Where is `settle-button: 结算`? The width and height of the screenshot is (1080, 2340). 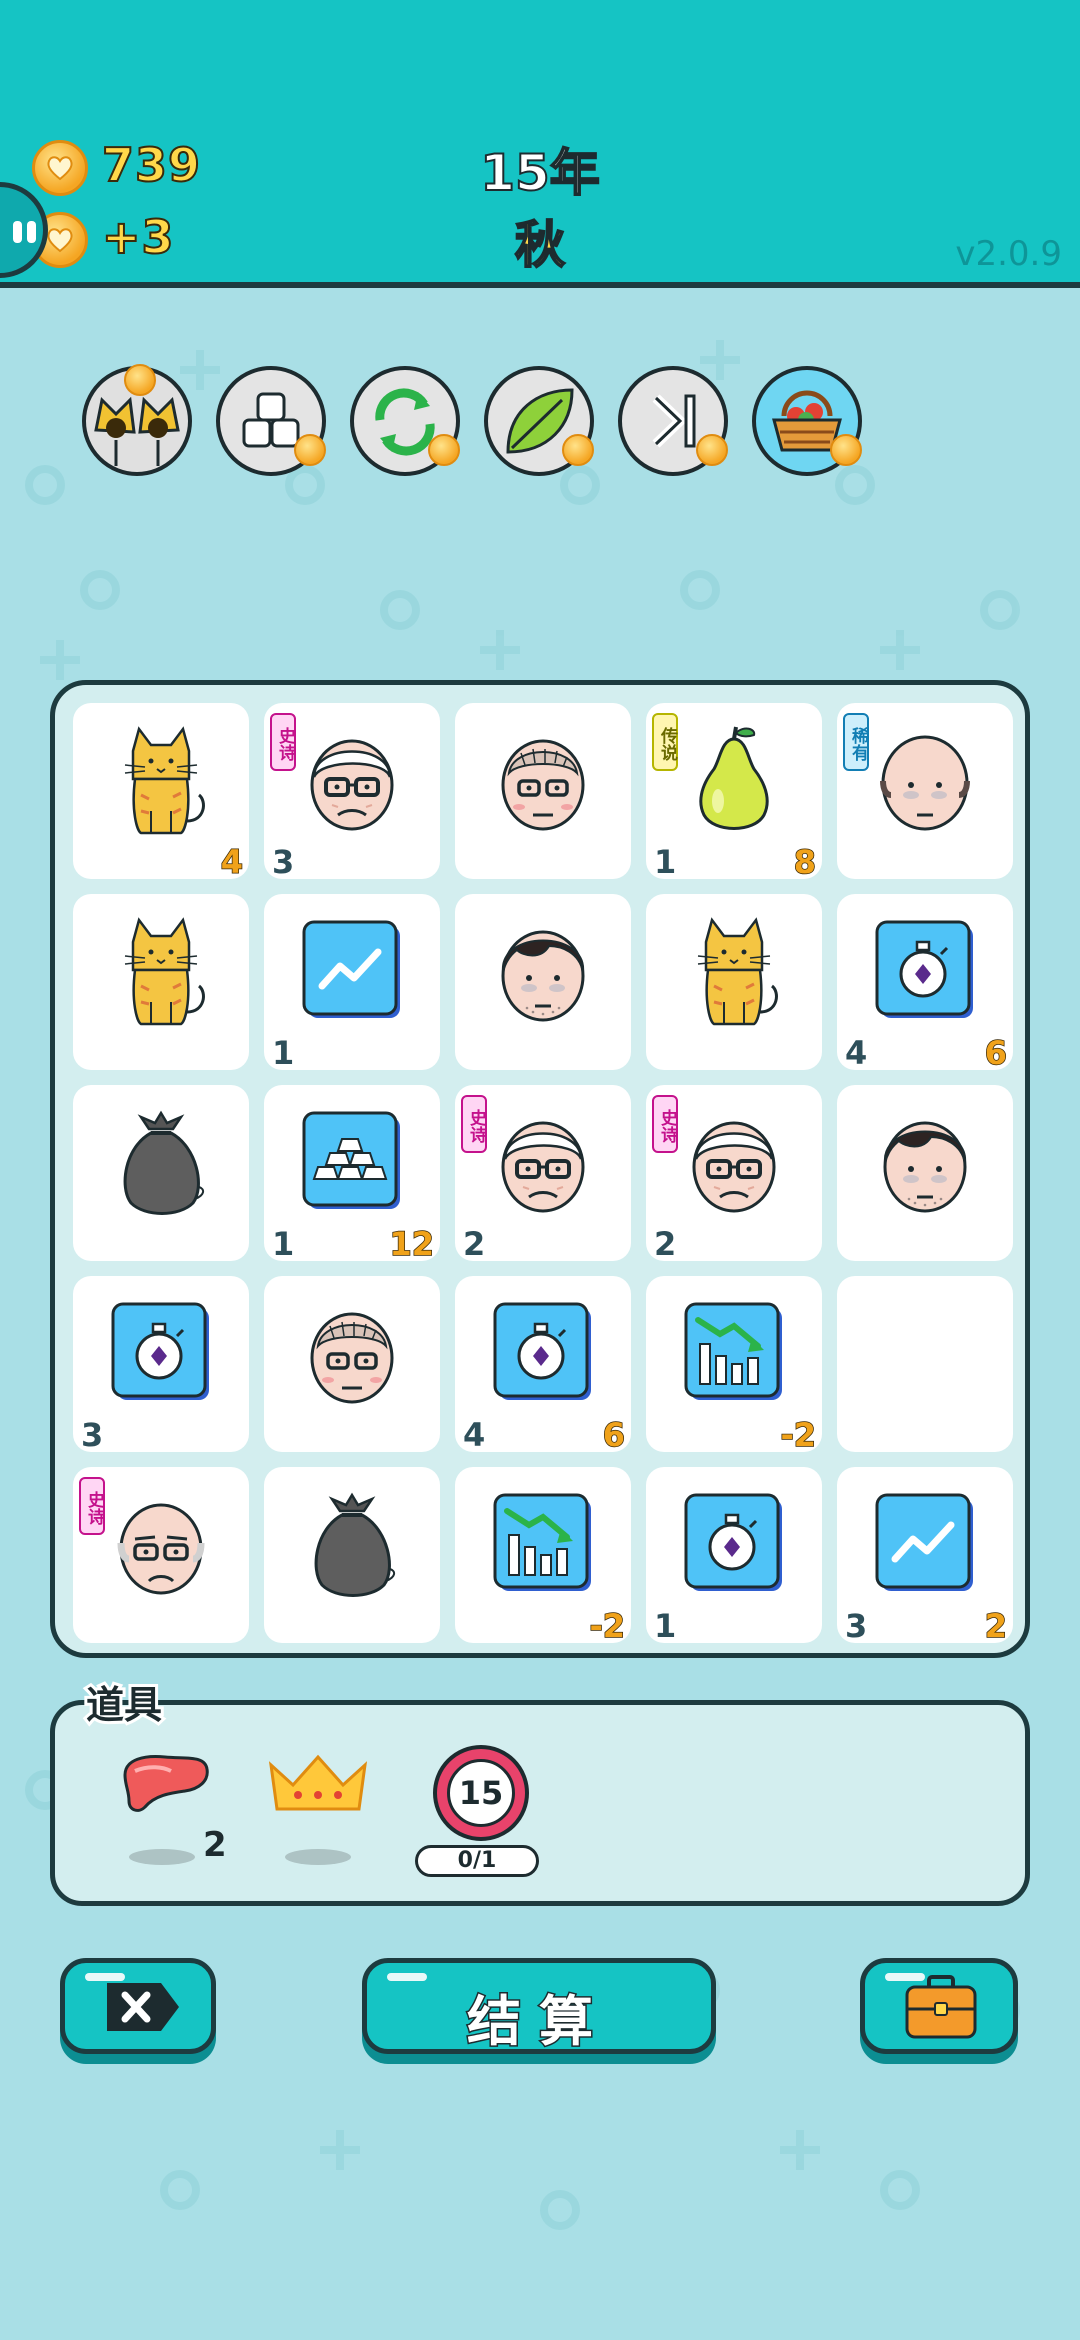
settle-button: 结算 is located at coordinates (539, 2006).